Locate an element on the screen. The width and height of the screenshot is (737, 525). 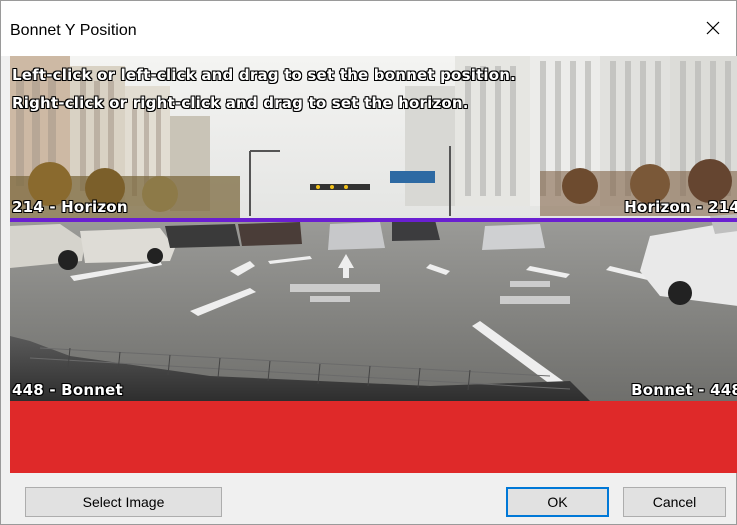
close-button is located at coordinates (713, 28).